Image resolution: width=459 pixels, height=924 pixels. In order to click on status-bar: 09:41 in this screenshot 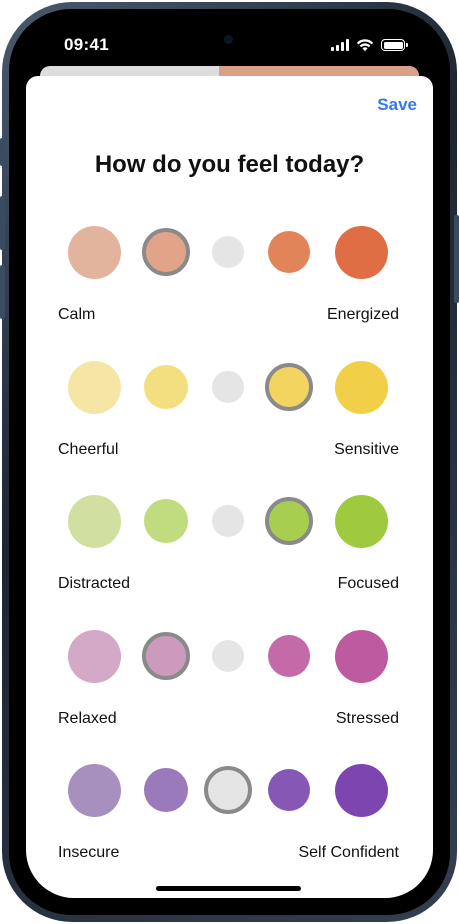, I will do `click(229, 48)`.